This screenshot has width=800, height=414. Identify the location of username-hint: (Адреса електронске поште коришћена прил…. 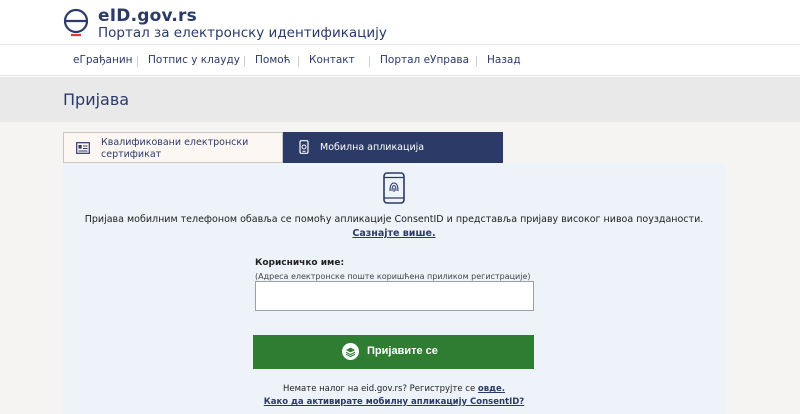
(393, 276).